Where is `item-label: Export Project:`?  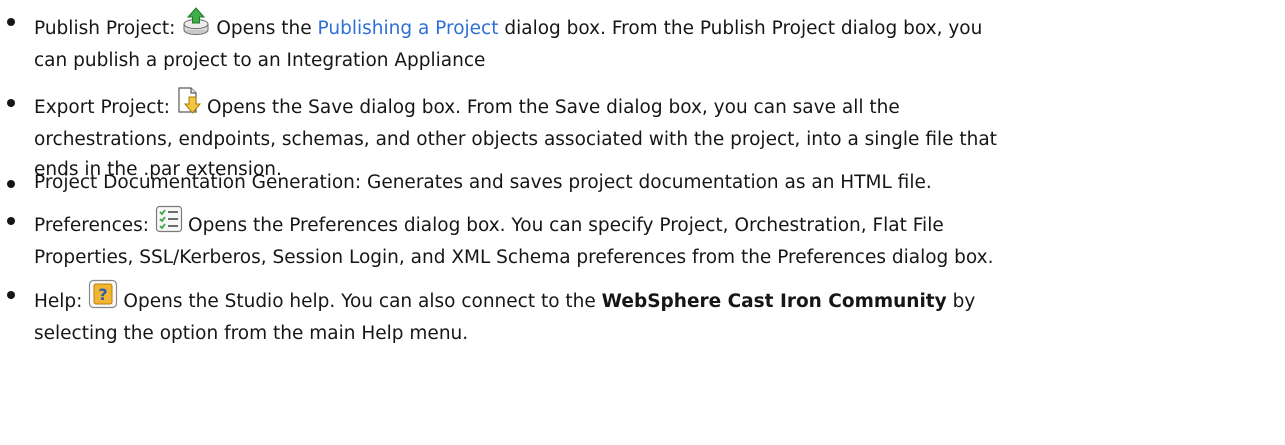 item-label: Export Project: is located at coordinates (102, 107).